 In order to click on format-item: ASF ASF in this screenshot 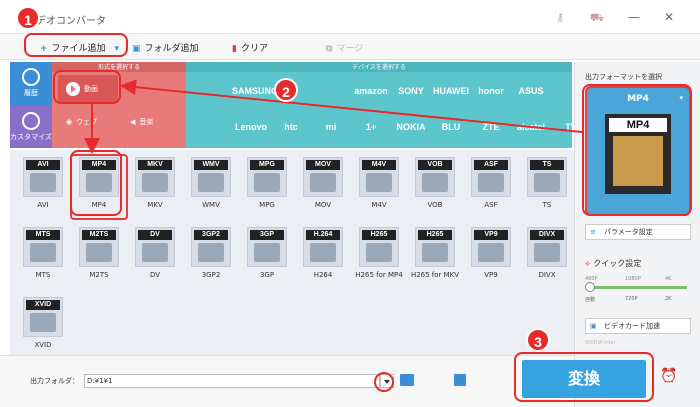, I will do `click(491, 187)`.